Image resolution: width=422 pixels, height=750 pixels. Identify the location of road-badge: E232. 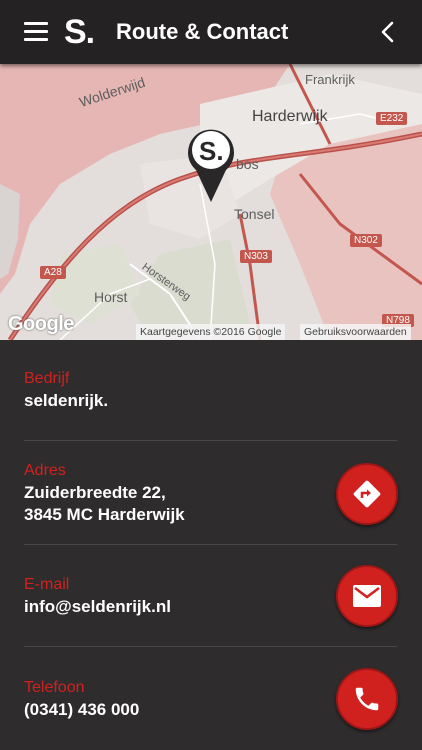
(392, 118).